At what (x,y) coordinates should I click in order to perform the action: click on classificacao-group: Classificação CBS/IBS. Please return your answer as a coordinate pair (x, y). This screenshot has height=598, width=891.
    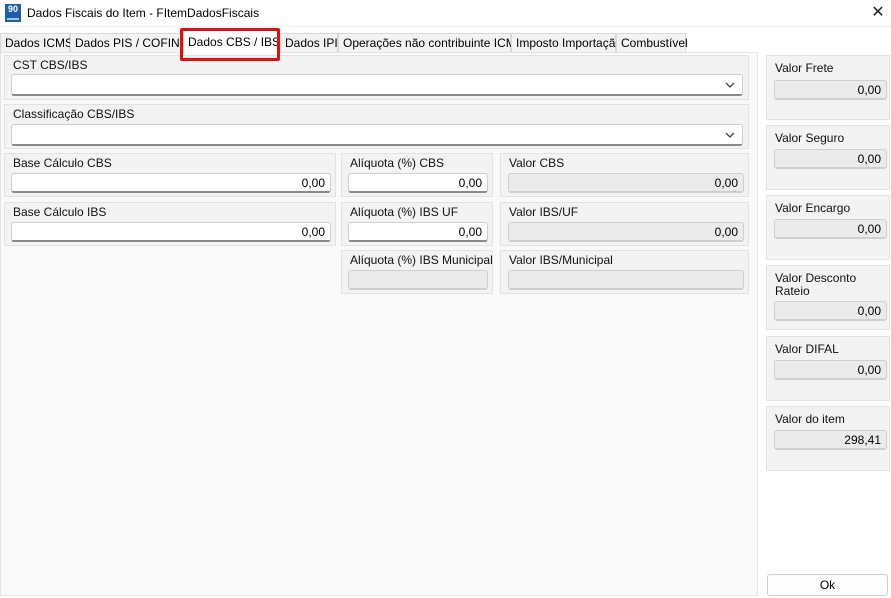
    Looking at the image, I should click on (376, 126).